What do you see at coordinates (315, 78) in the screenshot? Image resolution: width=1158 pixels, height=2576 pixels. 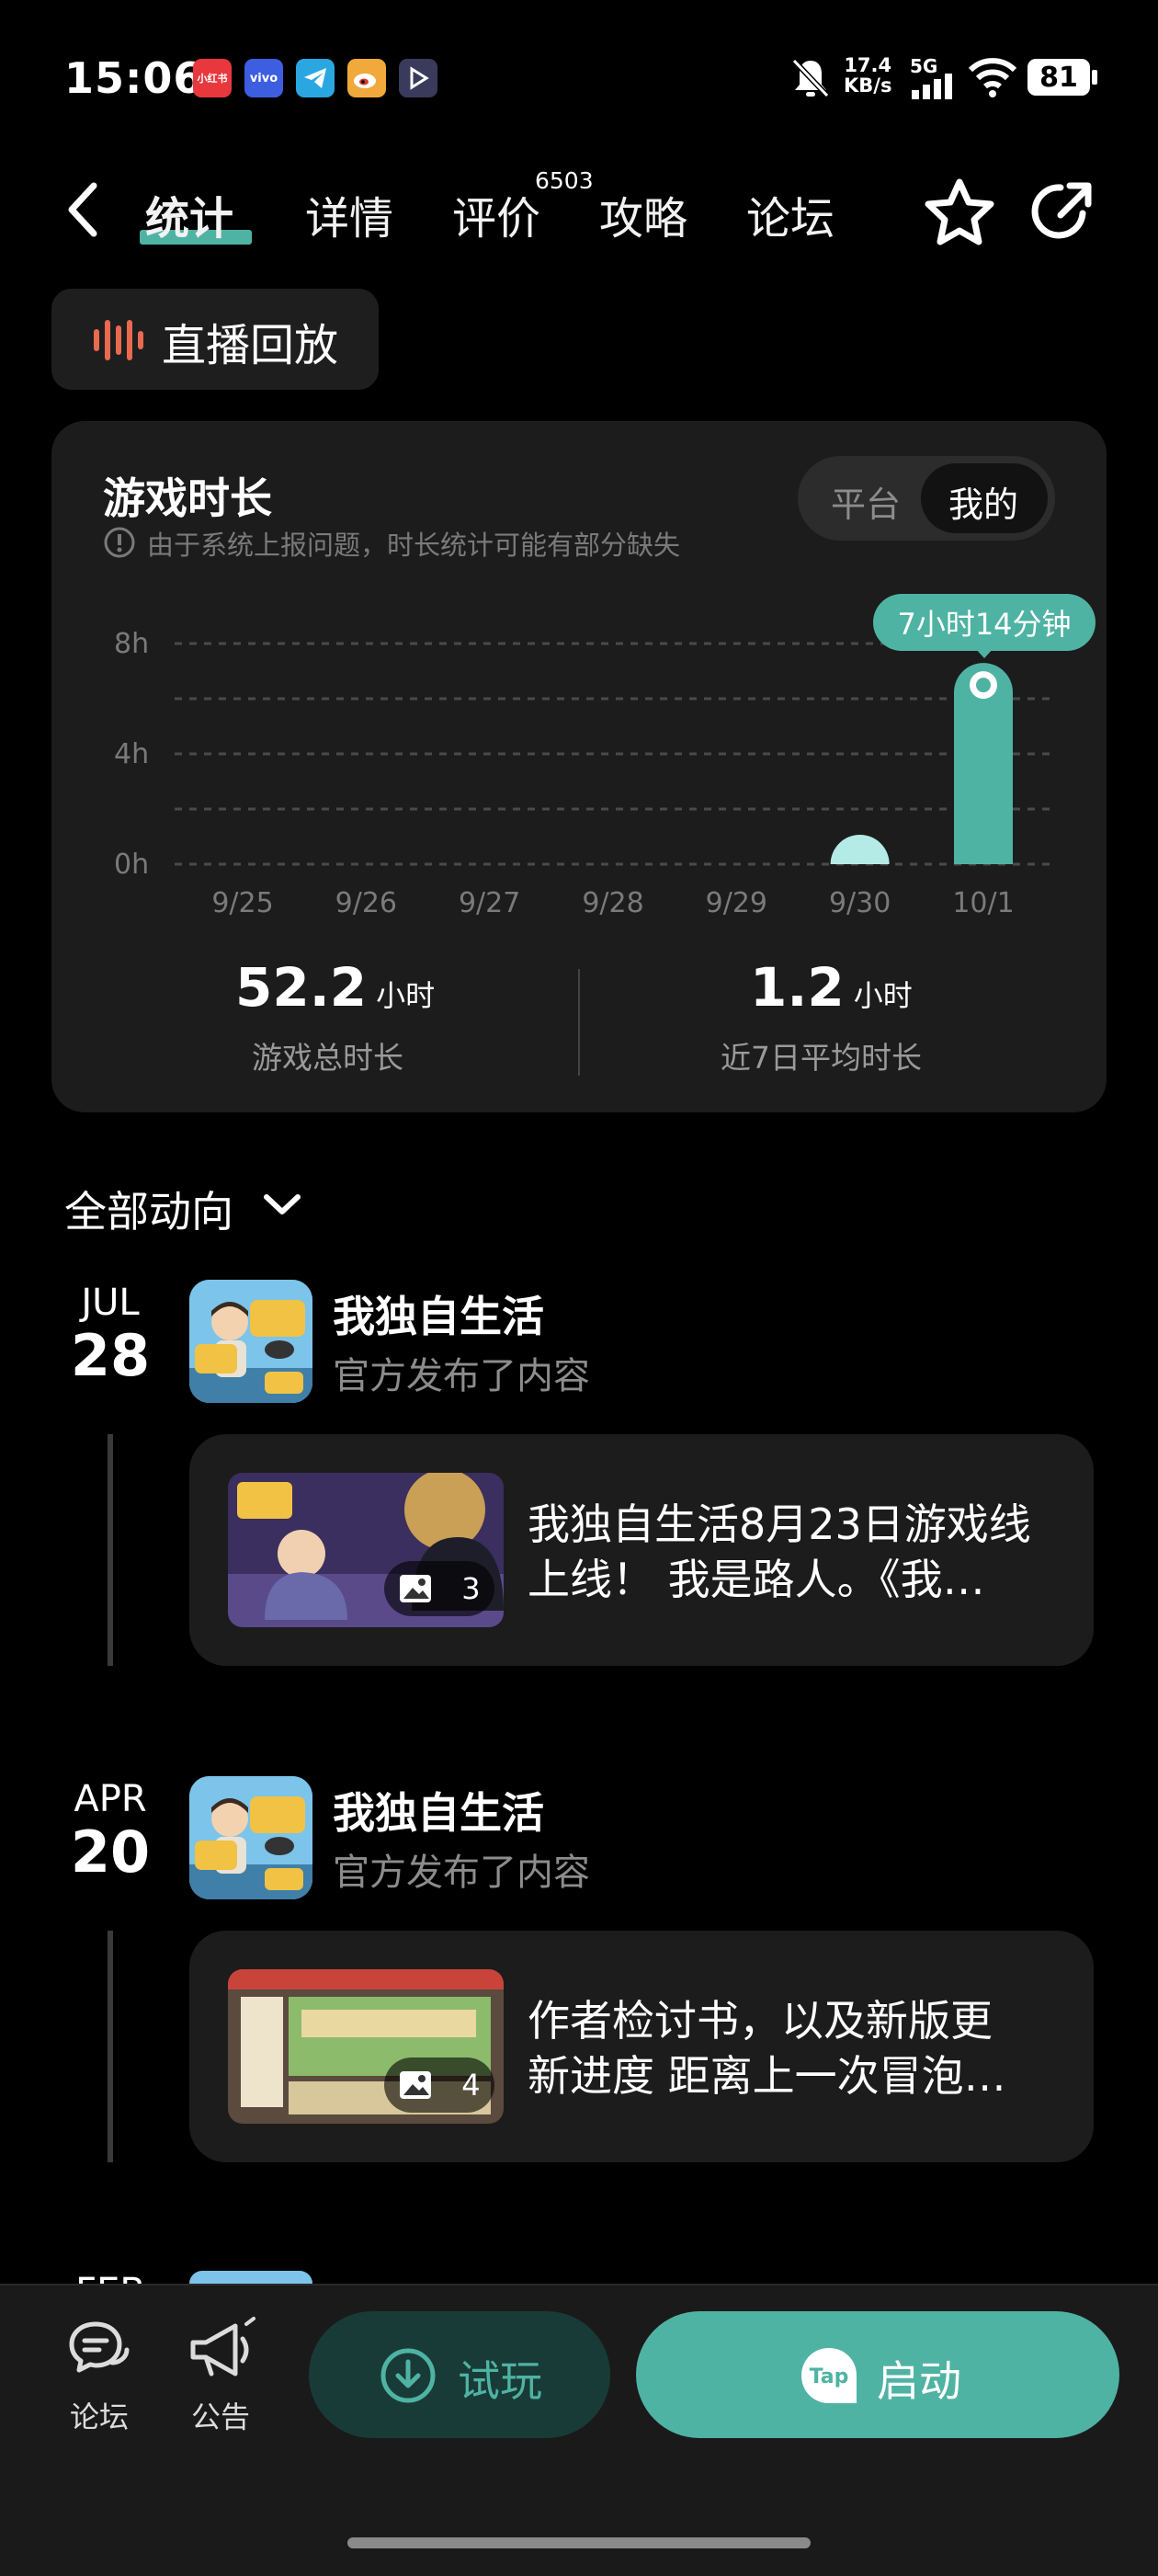 I see `telegram-icon` at bounding box center [315, 78].